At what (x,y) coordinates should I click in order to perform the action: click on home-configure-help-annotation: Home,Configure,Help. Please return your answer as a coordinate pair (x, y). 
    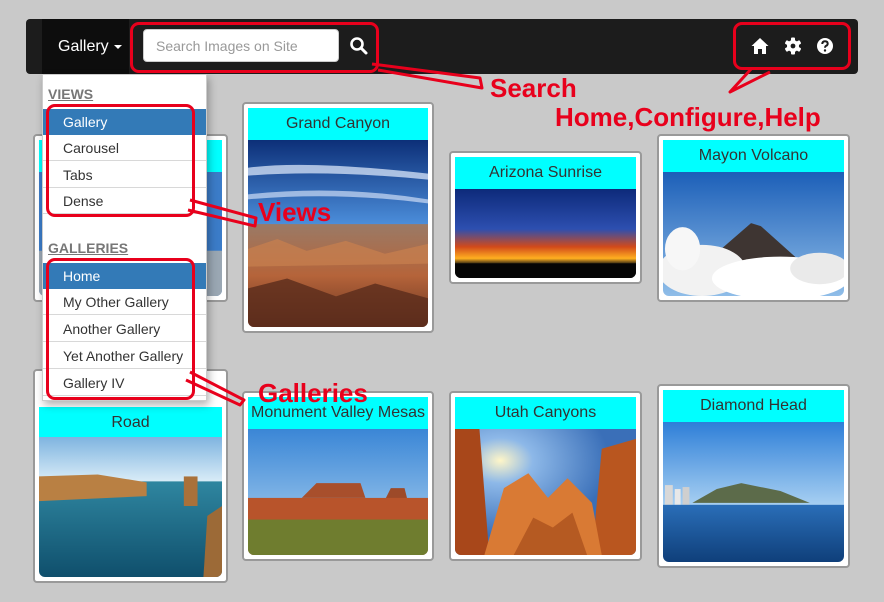
    Looking at the image, I should click on (688, 117).